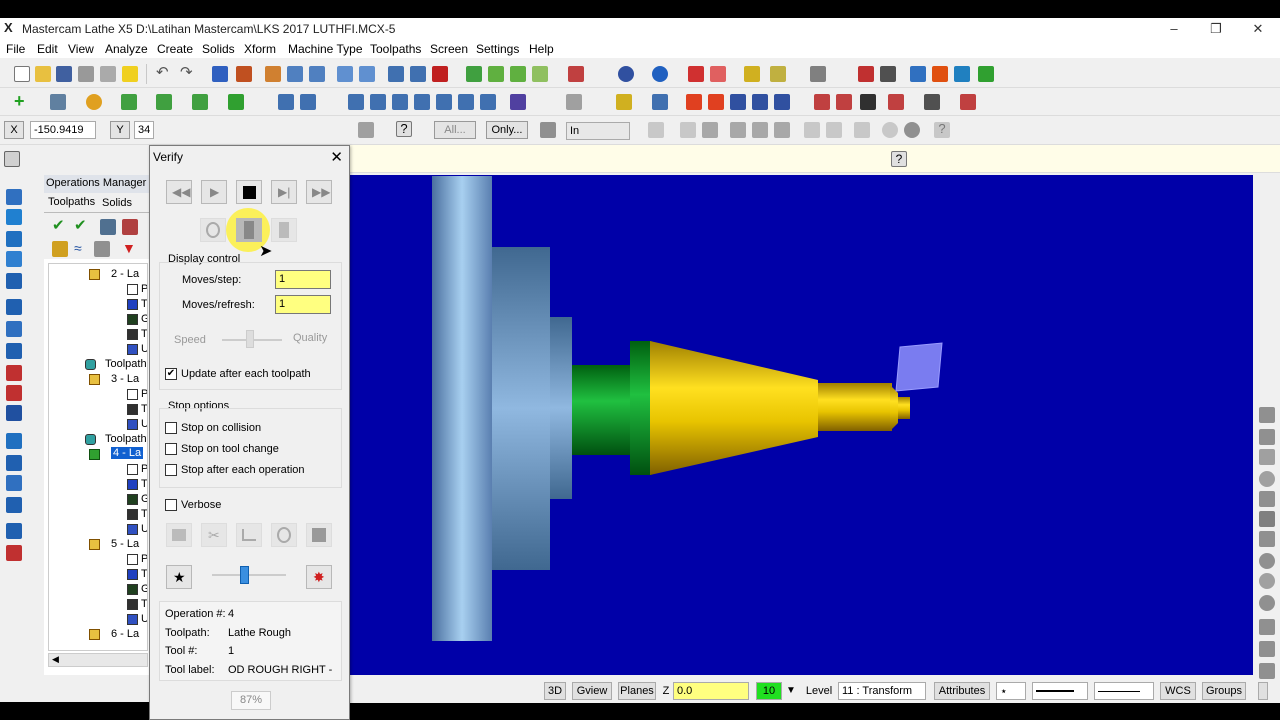 The image size is (1280, 720). What do you see at coordinates (125, 634) in the screenshot?
I see `tree-node: 6 - La` at bounding box center [125, 634].